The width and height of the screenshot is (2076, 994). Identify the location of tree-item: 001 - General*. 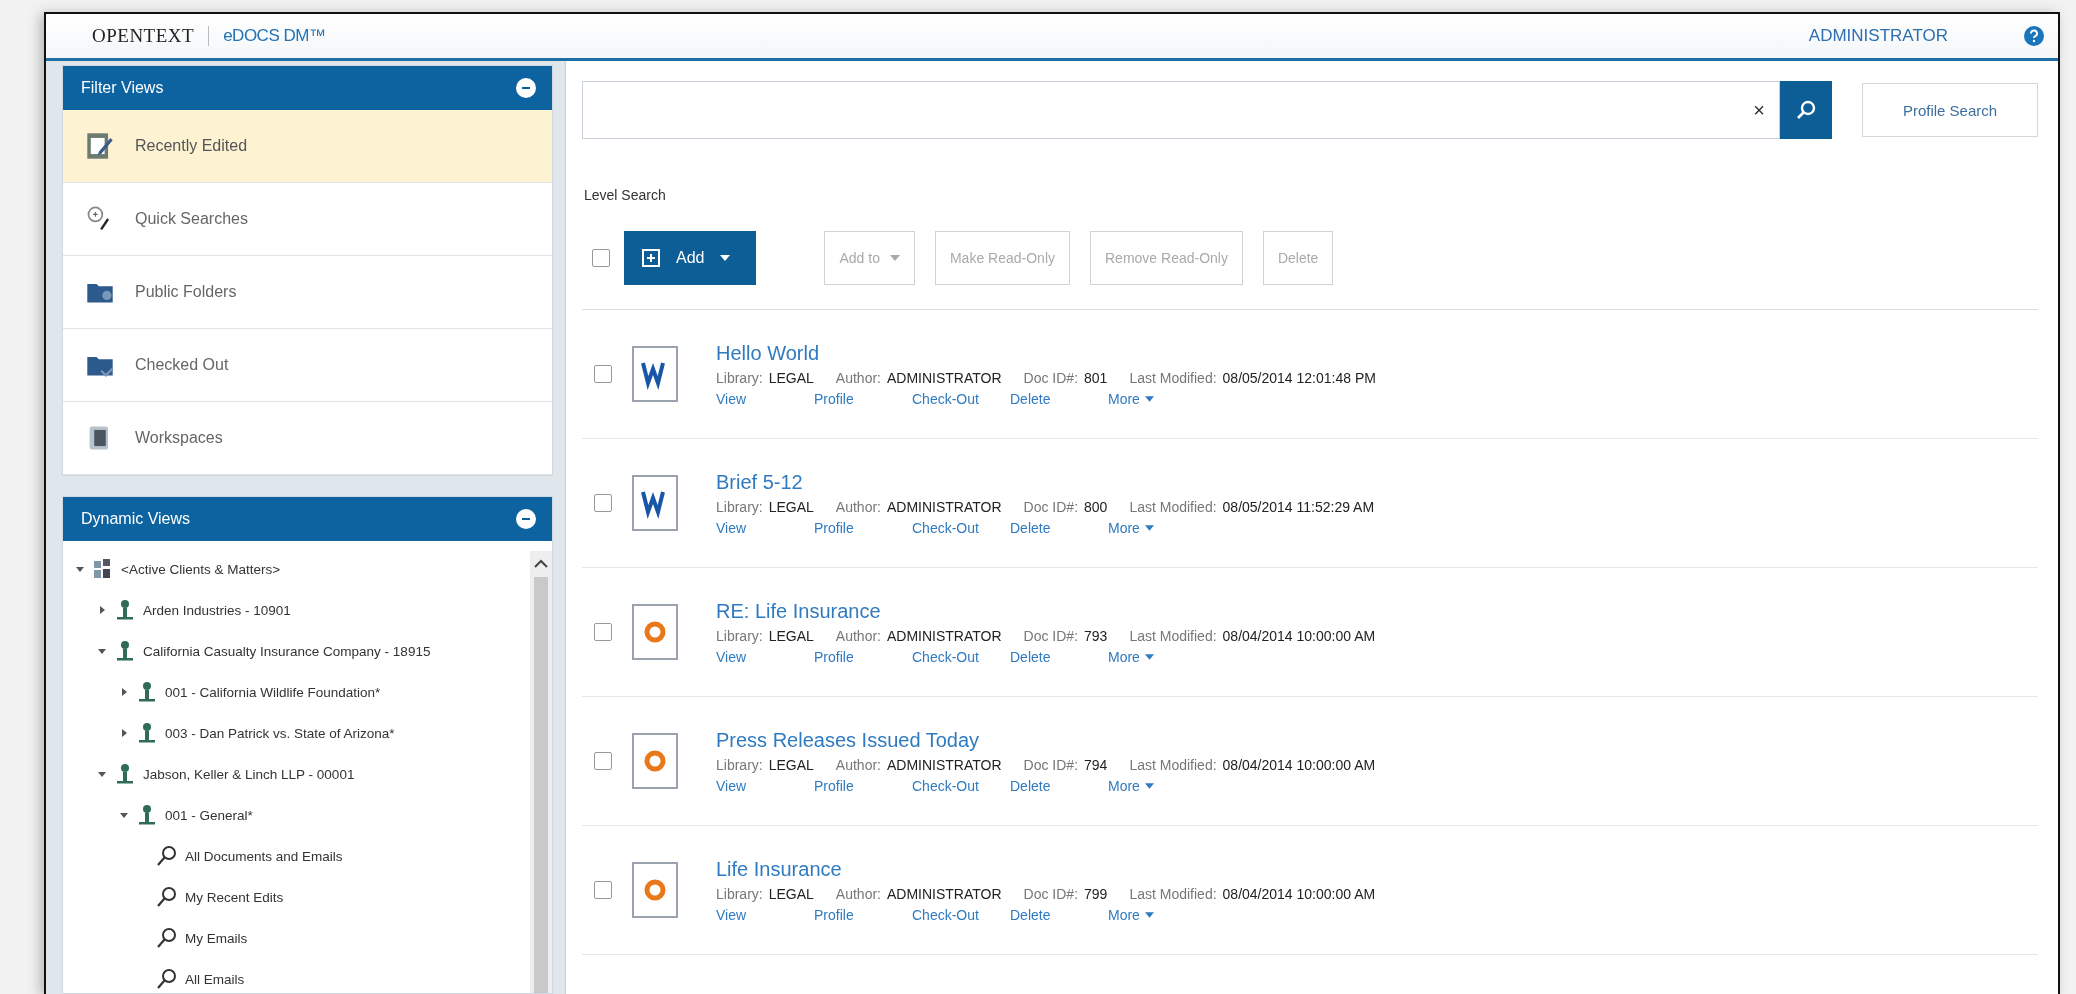
(209, 815).